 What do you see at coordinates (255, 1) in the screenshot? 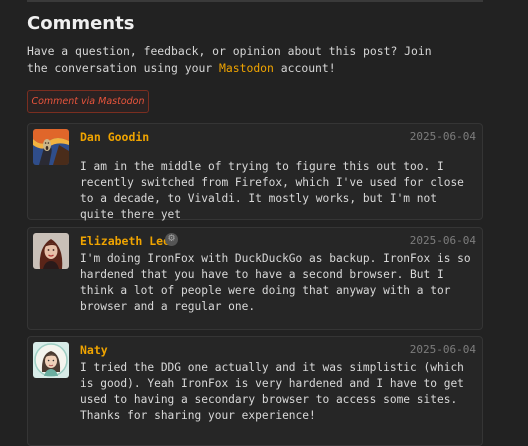
I see `section-divider` at bounding box center [255, 1].